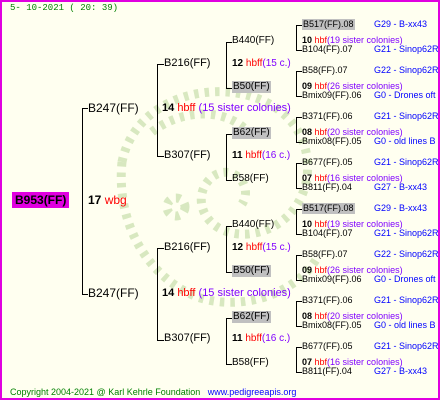 This screenshot has height=400, width=440. I want to click on date-stamp: 5- 10-2021 ( 20: 39), so click(64, 8).